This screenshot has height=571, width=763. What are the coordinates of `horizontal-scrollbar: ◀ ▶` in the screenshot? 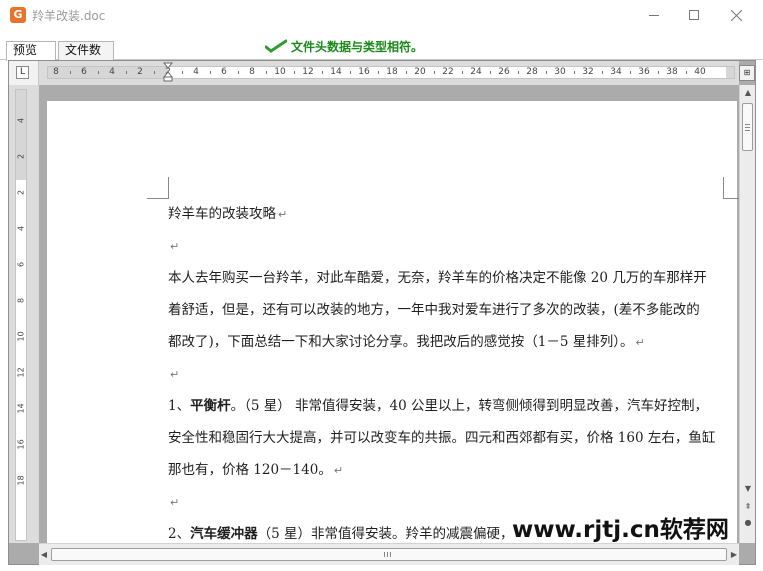 It's located at (389, 554).